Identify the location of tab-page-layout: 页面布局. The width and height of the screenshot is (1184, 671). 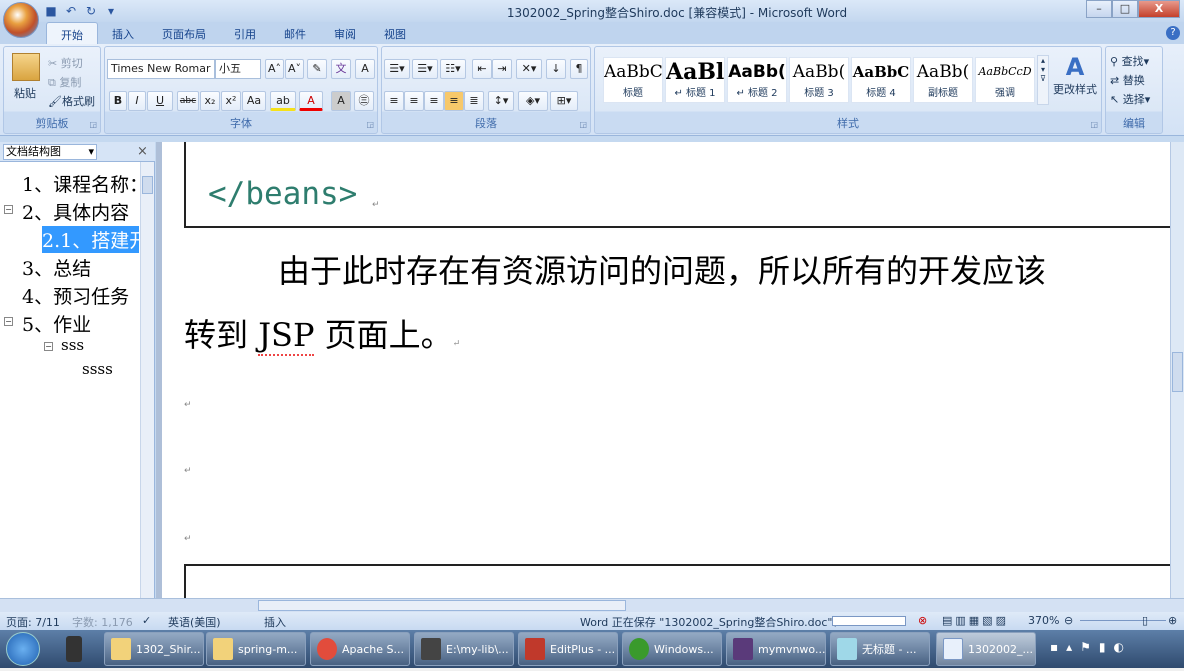
(184, 33).